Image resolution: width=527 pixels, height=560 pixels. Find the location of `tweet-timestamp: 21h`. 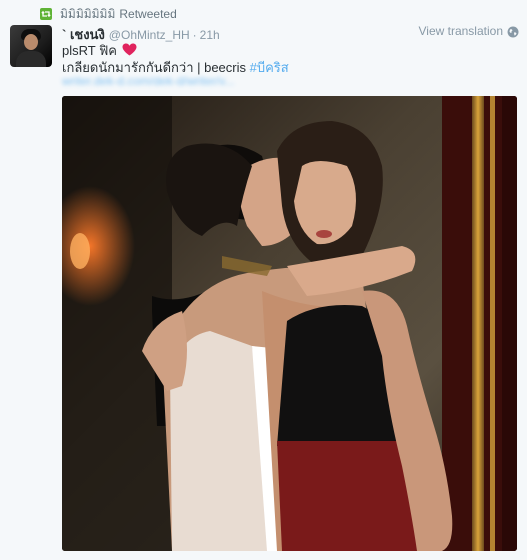

tweet-timestamp: 21h is located at coordinates (210, 35).